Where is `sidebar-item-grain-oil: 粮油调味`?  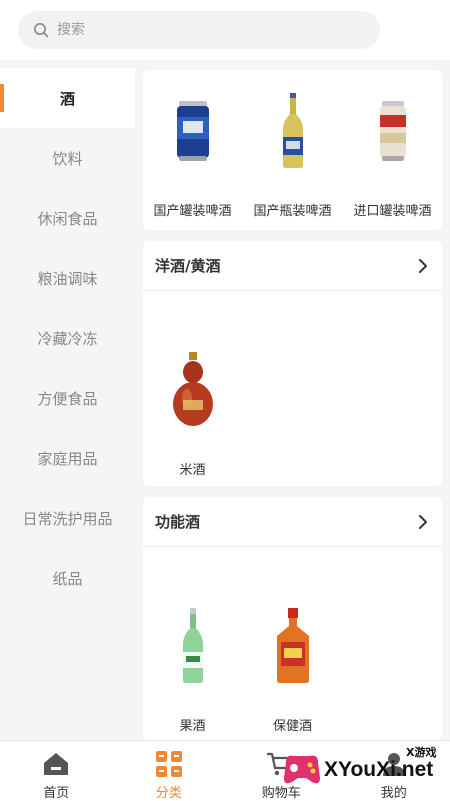
sidebar-item-grain-oil: 粮油调味 is located at coordinates (67, 278).